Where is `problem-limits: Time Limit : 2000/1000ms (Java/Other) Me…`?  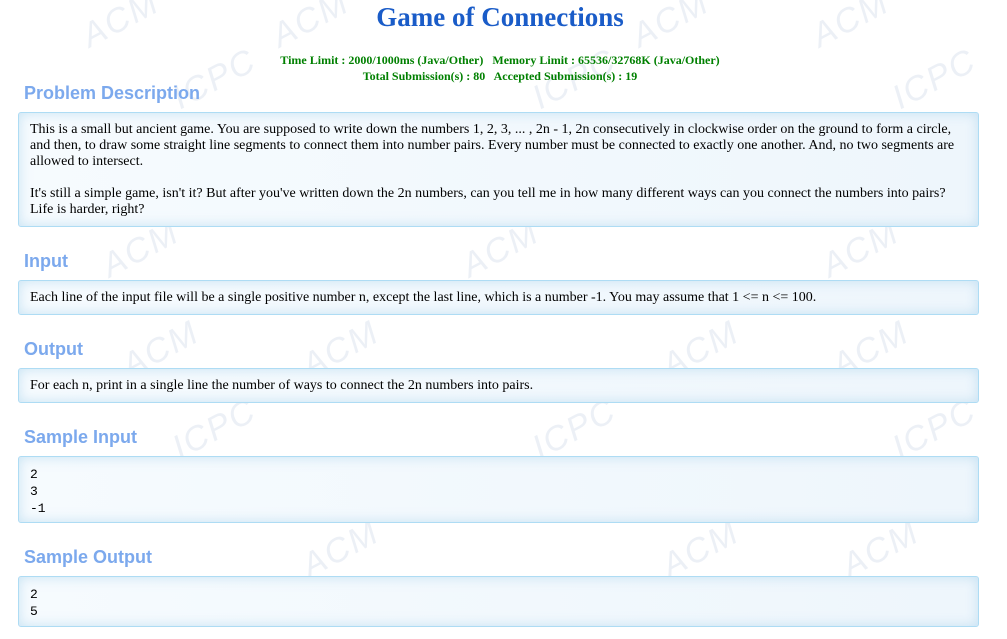
problem-limits: Time Limit : 2000/1000ms (Java/Other) Me… is located at coordinates (500, 68).